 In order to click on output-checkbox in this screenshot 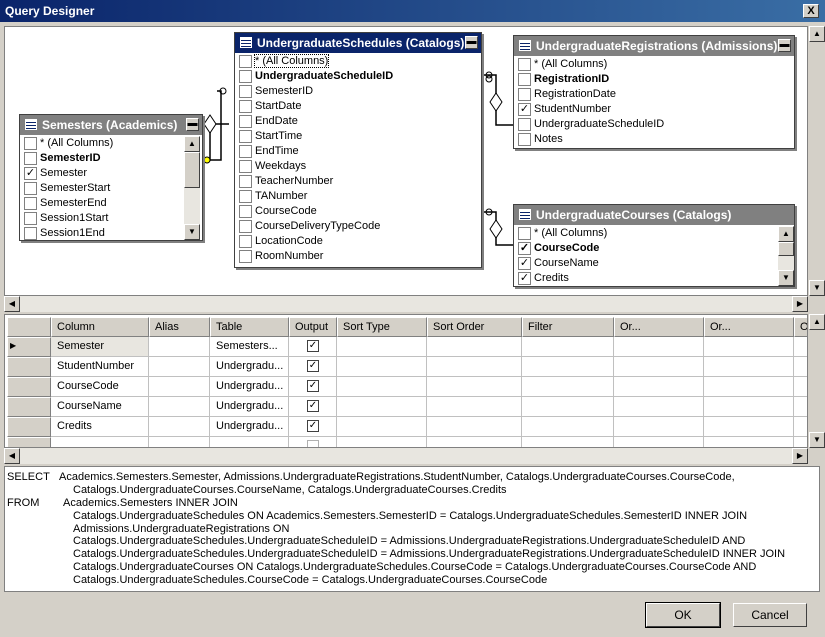, I will do `click(313, 443)`.